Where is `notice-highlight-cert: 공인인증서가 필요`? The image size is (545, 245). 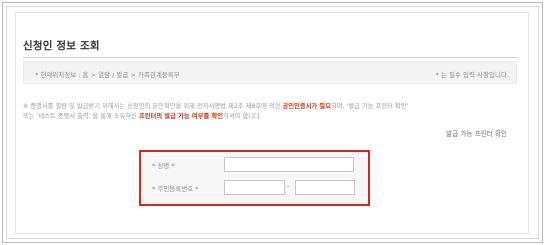
notice-highlight-cert: 공인인증서가 필요 is located at coordinates (306, 106).